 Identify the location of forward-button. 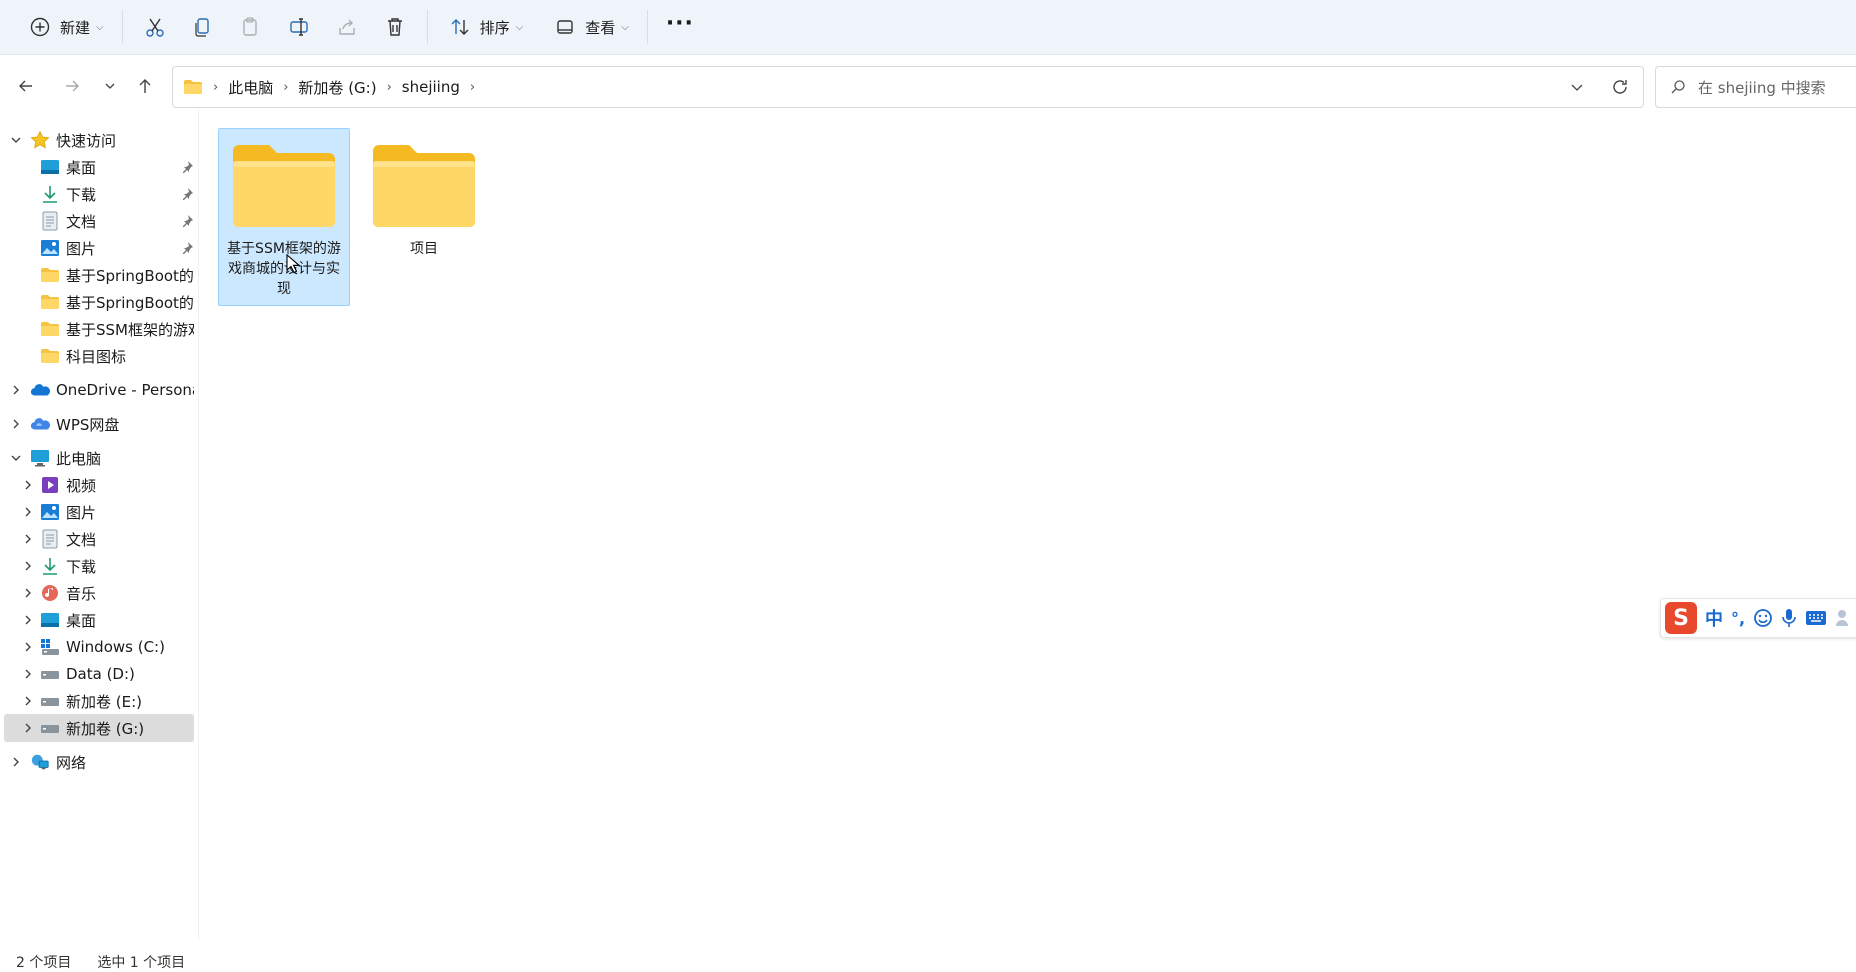
(72, 86).